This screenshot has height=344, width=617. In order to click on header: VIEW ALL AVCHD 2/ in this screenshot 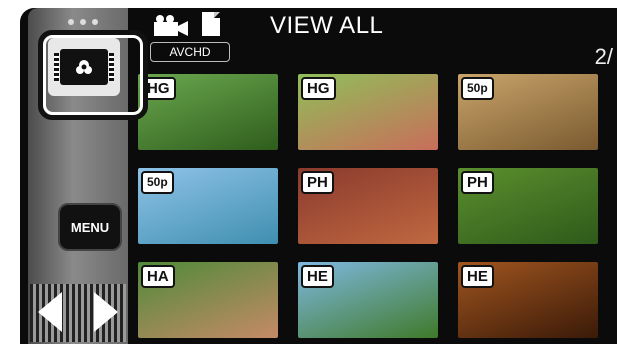, I will do `click(383, 38)`.